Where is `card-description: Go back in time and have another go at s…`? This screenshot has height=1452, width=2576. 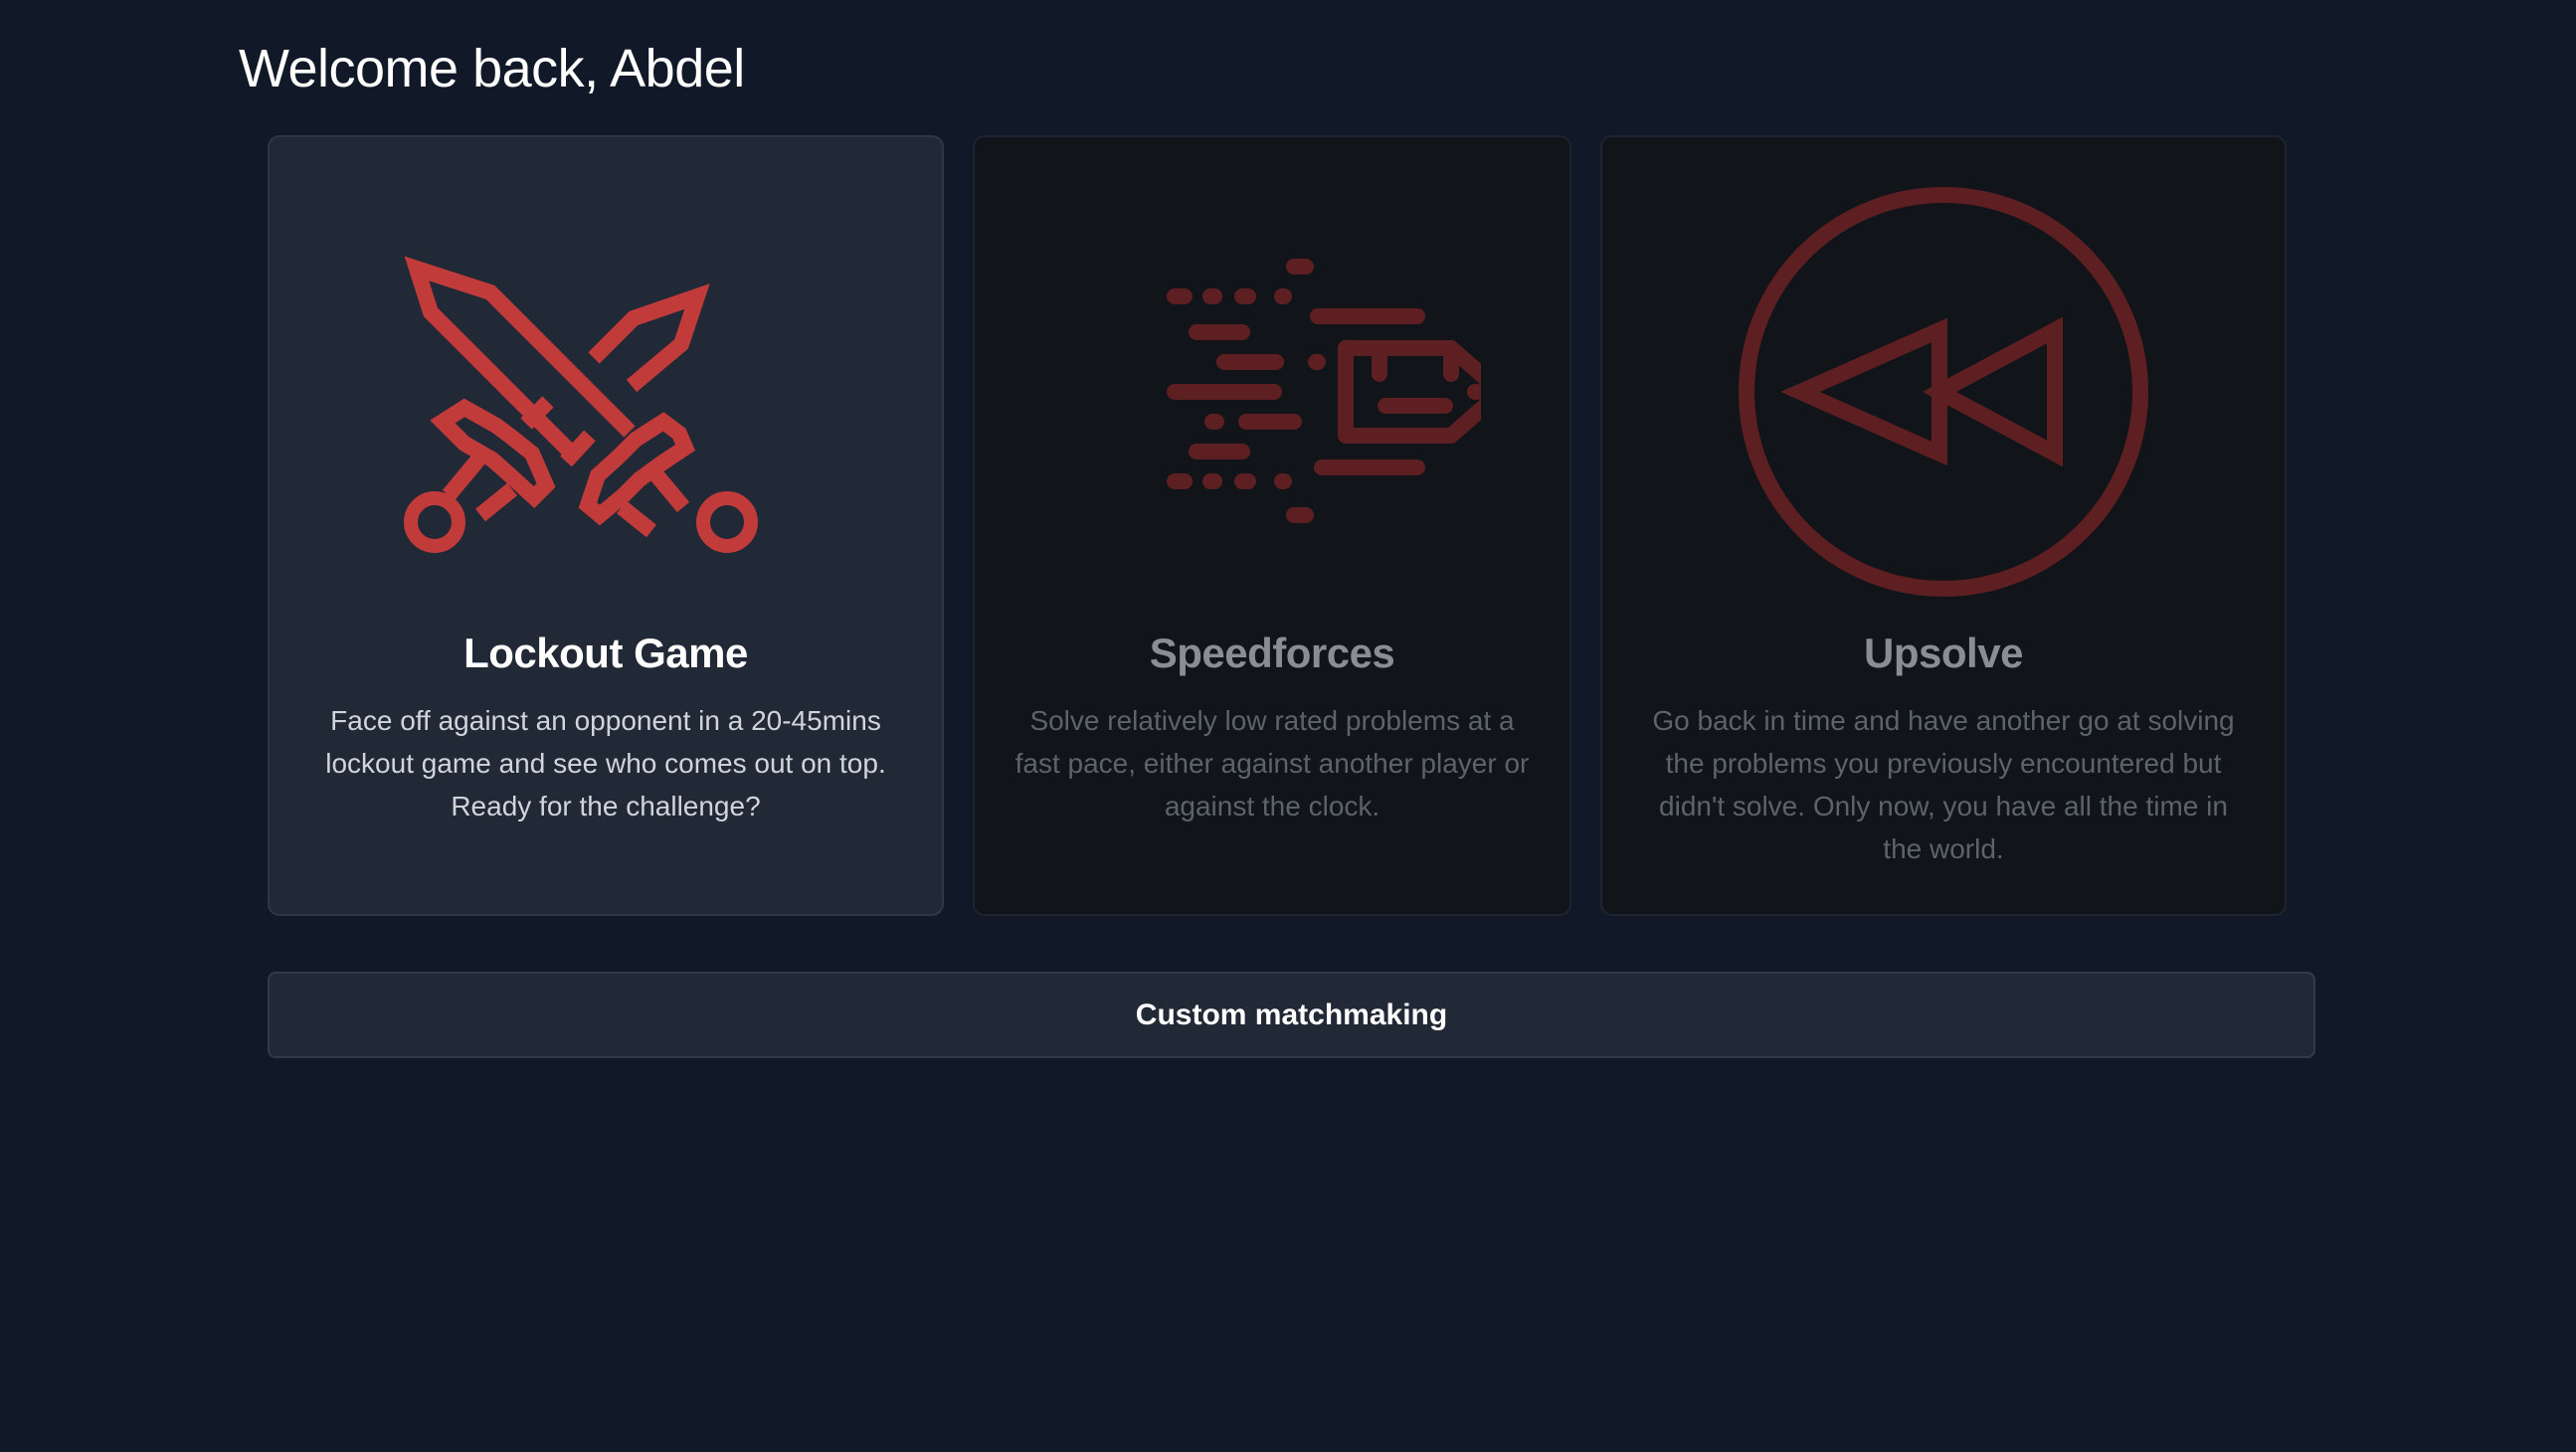 card-description: Go back in time and have another go at s… is located at coordinates (1943, 784).